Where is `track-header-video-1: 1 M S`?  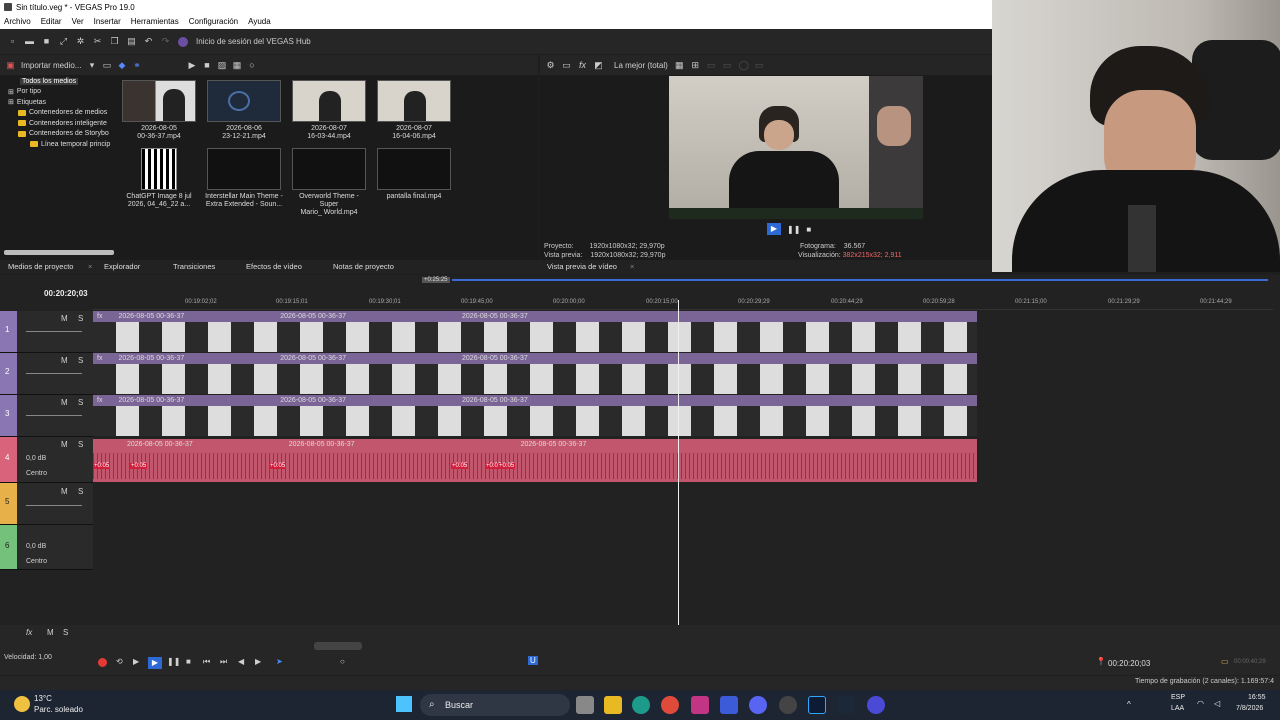
track-header-video-1: 1 M S is located at coordinates (46, 332).